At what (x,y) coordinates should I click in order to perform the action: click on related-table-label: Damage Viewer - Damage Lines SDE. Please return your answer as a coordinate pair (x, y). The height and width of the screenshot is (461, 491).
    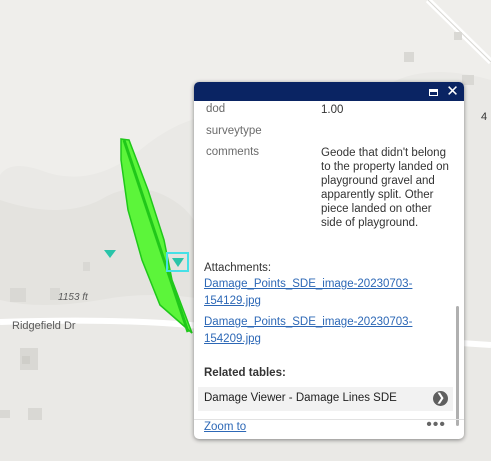
    Looking at the image, I should click on (300, 398).